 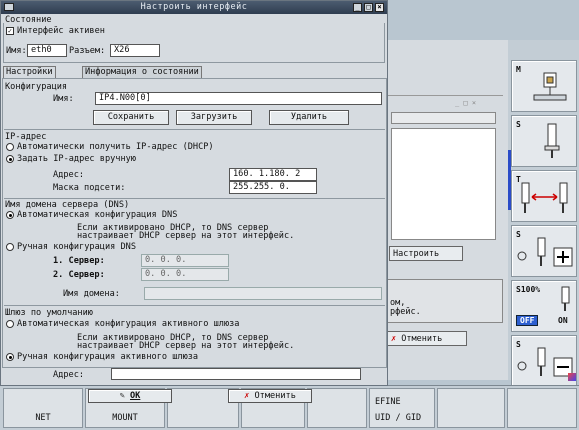 I want to click on window-title: Настроить интерфейс, so click(x=194, y=7).